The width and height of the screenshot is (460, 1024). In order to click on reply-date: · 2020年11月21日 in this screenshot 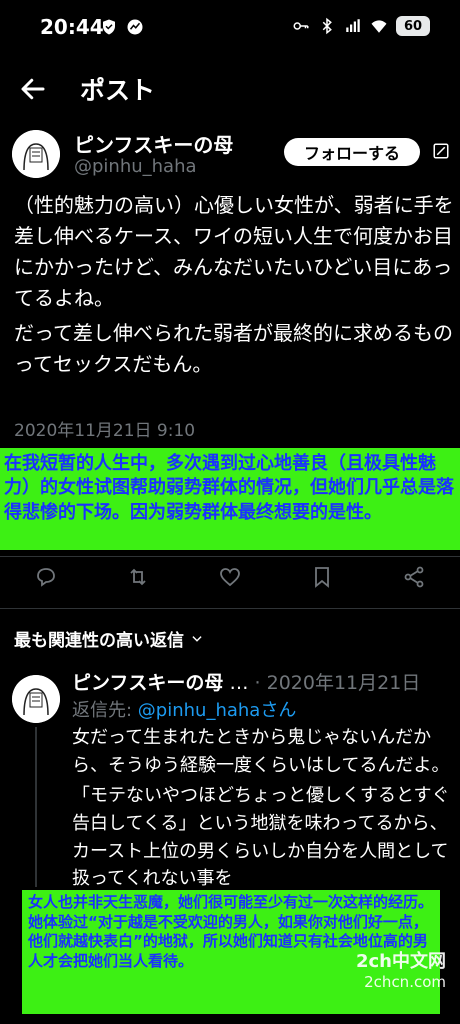, I will do `click(338, 683)`.